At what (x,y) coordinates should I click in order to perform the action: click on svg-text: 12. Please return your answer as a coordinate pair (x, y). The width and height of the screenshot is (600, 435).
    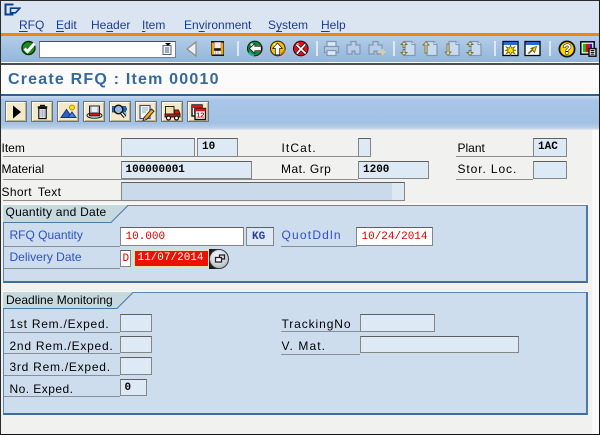
    Looking at the image, I should click on (200, 114).